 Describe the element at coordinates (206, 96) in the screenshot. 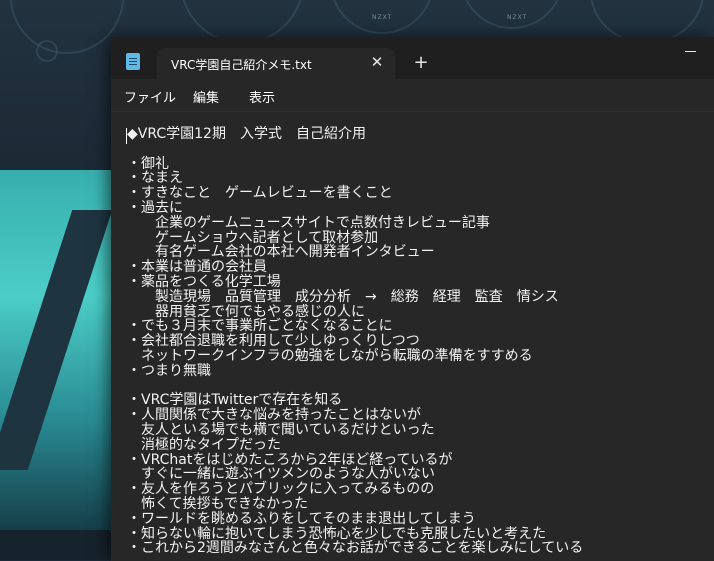

I see `menu-edit: 編集` at that location.